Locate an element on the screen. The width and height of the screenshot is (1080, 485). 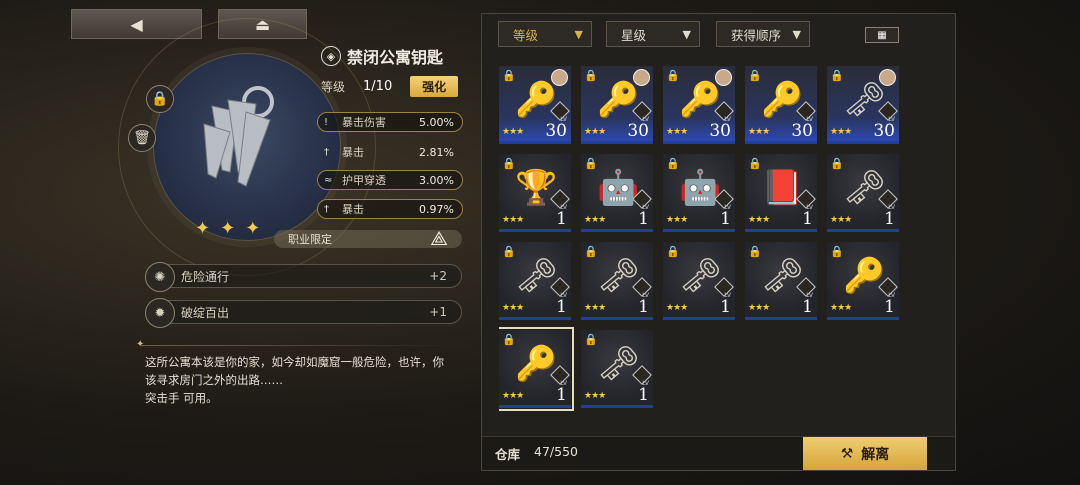
grid-view-toggle: ▦ is located at coordinates (882, 35).